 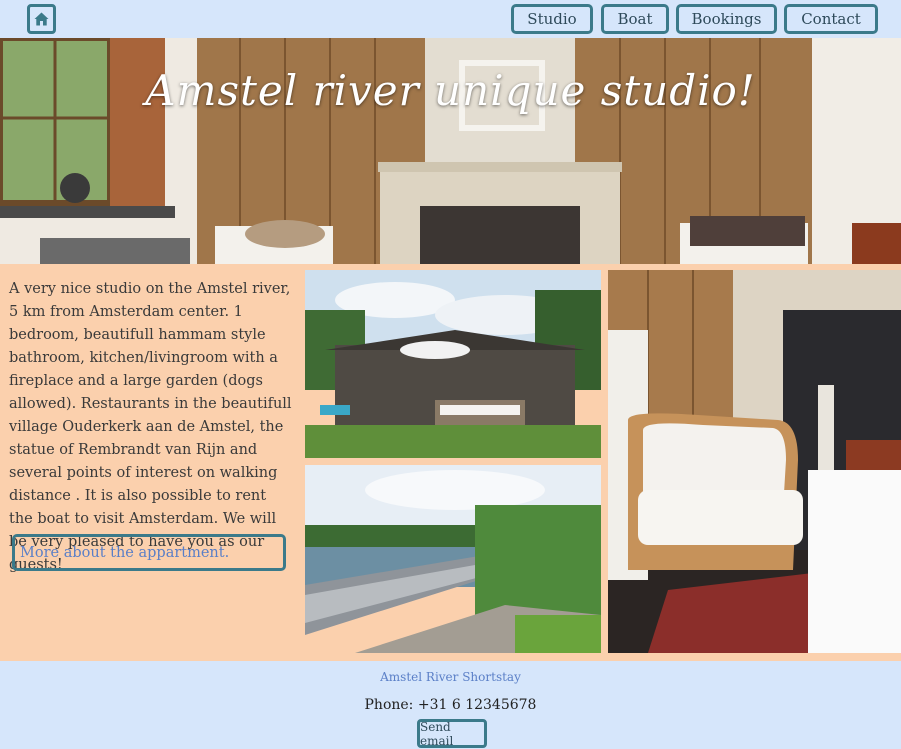 What do you see at coordinates (726, 19) in the screenshot?
I see `nav-bookings-button: Bookings` at bounding box center [726, 19].